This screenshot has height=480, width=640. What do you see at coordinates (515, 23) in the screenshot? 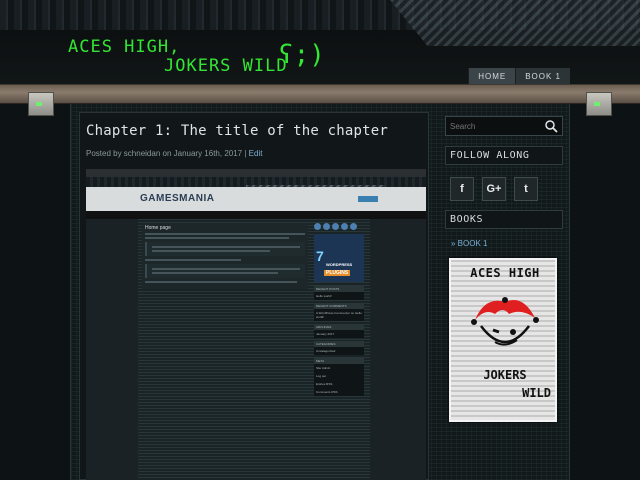
I see `header-spaceship-art` at bounding box center [515, 23].